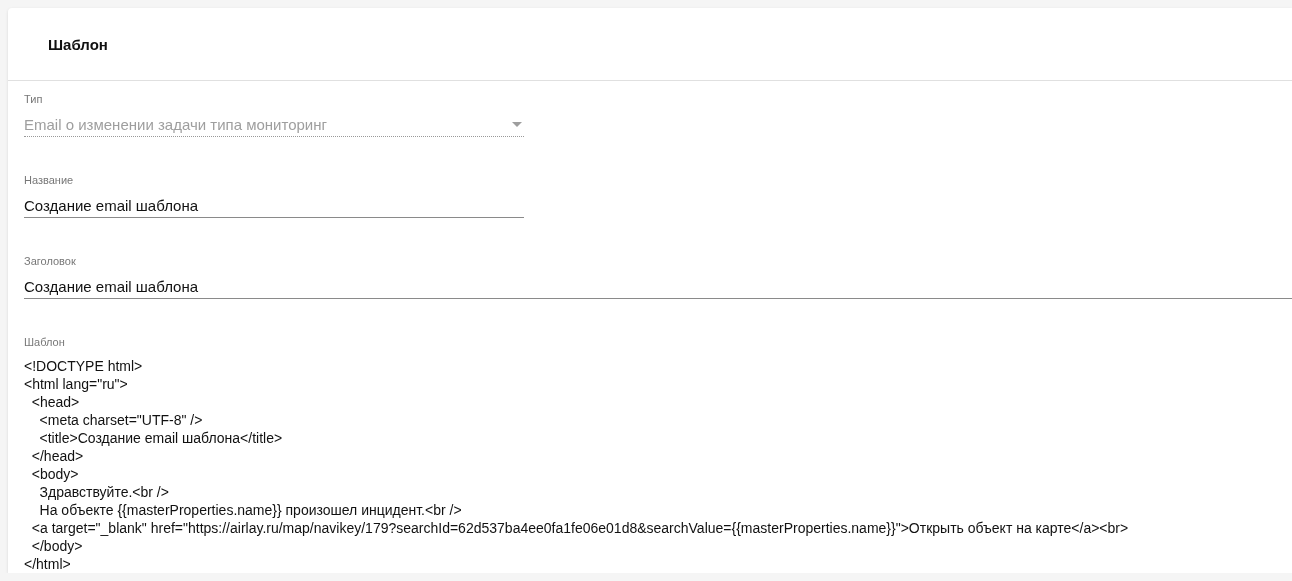 The height and width of the screenshot is (581, 1292). I want to click on field-label: Шаблон, so click(45, 342).